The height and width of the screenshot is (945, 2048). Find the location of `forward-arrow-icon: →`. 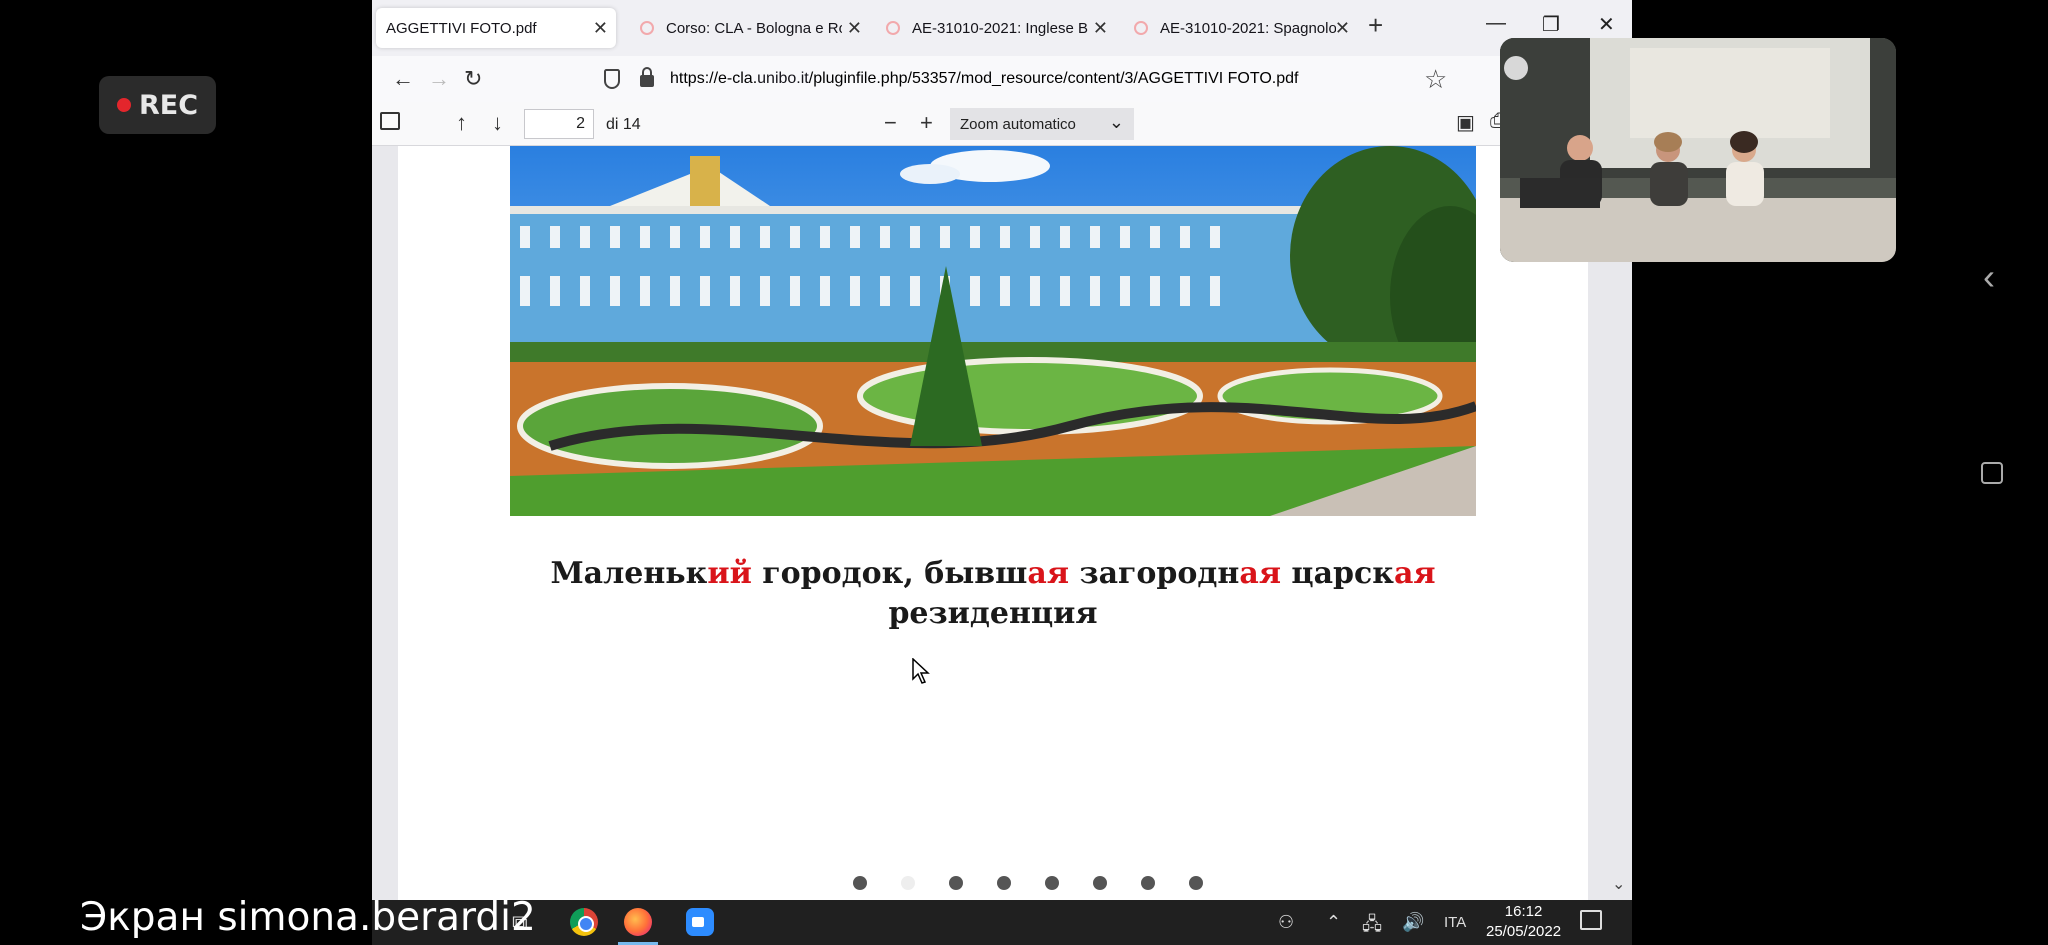

forward-arrow-icon: → is located at coordinates (439, 79).